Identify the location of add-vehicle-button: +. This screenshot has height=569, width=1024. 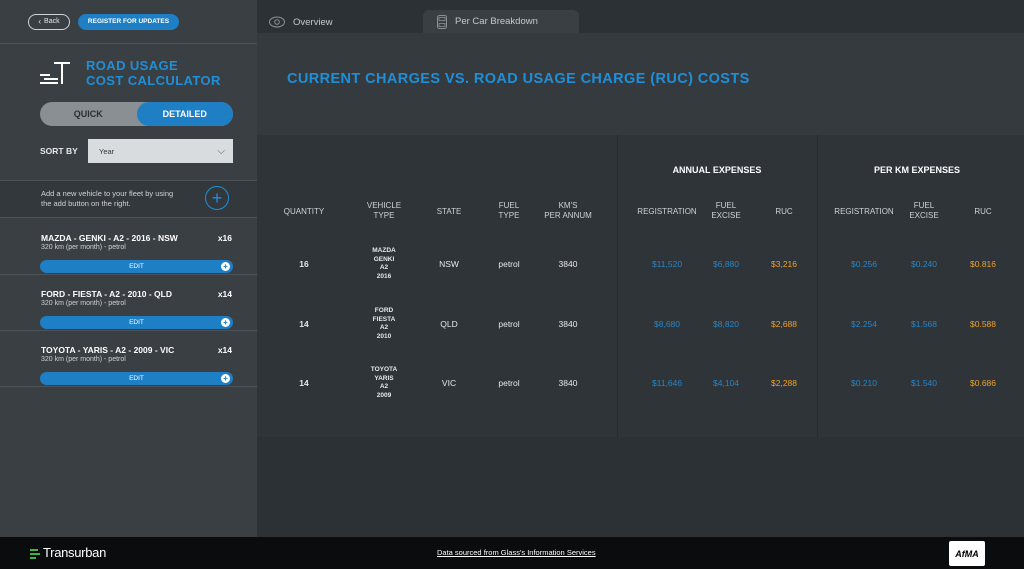
(217, 198).